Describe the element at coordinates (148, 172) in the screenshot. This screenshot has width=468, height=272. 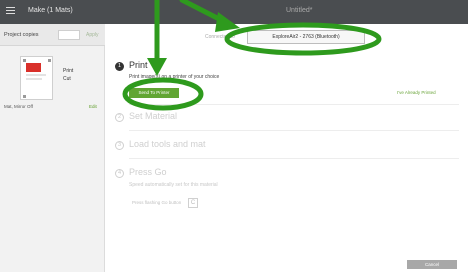
I see `step-4-title: Press Go` at that location.